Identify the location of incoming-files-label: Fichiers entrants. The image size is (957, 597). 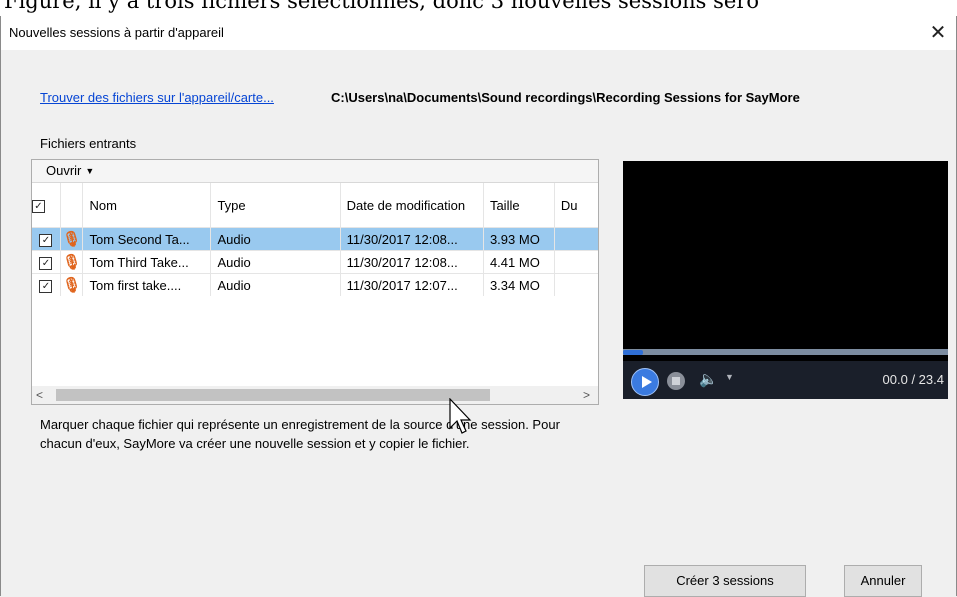
(88, 143).